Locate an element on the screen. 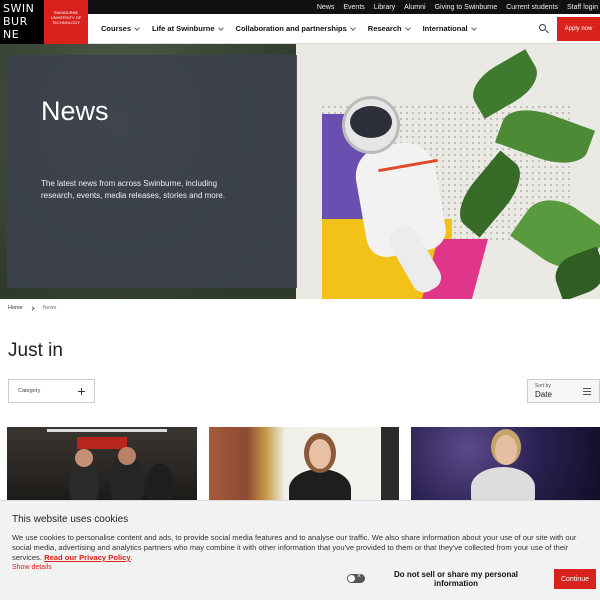  door-frame is located at coordinates (390, 463).